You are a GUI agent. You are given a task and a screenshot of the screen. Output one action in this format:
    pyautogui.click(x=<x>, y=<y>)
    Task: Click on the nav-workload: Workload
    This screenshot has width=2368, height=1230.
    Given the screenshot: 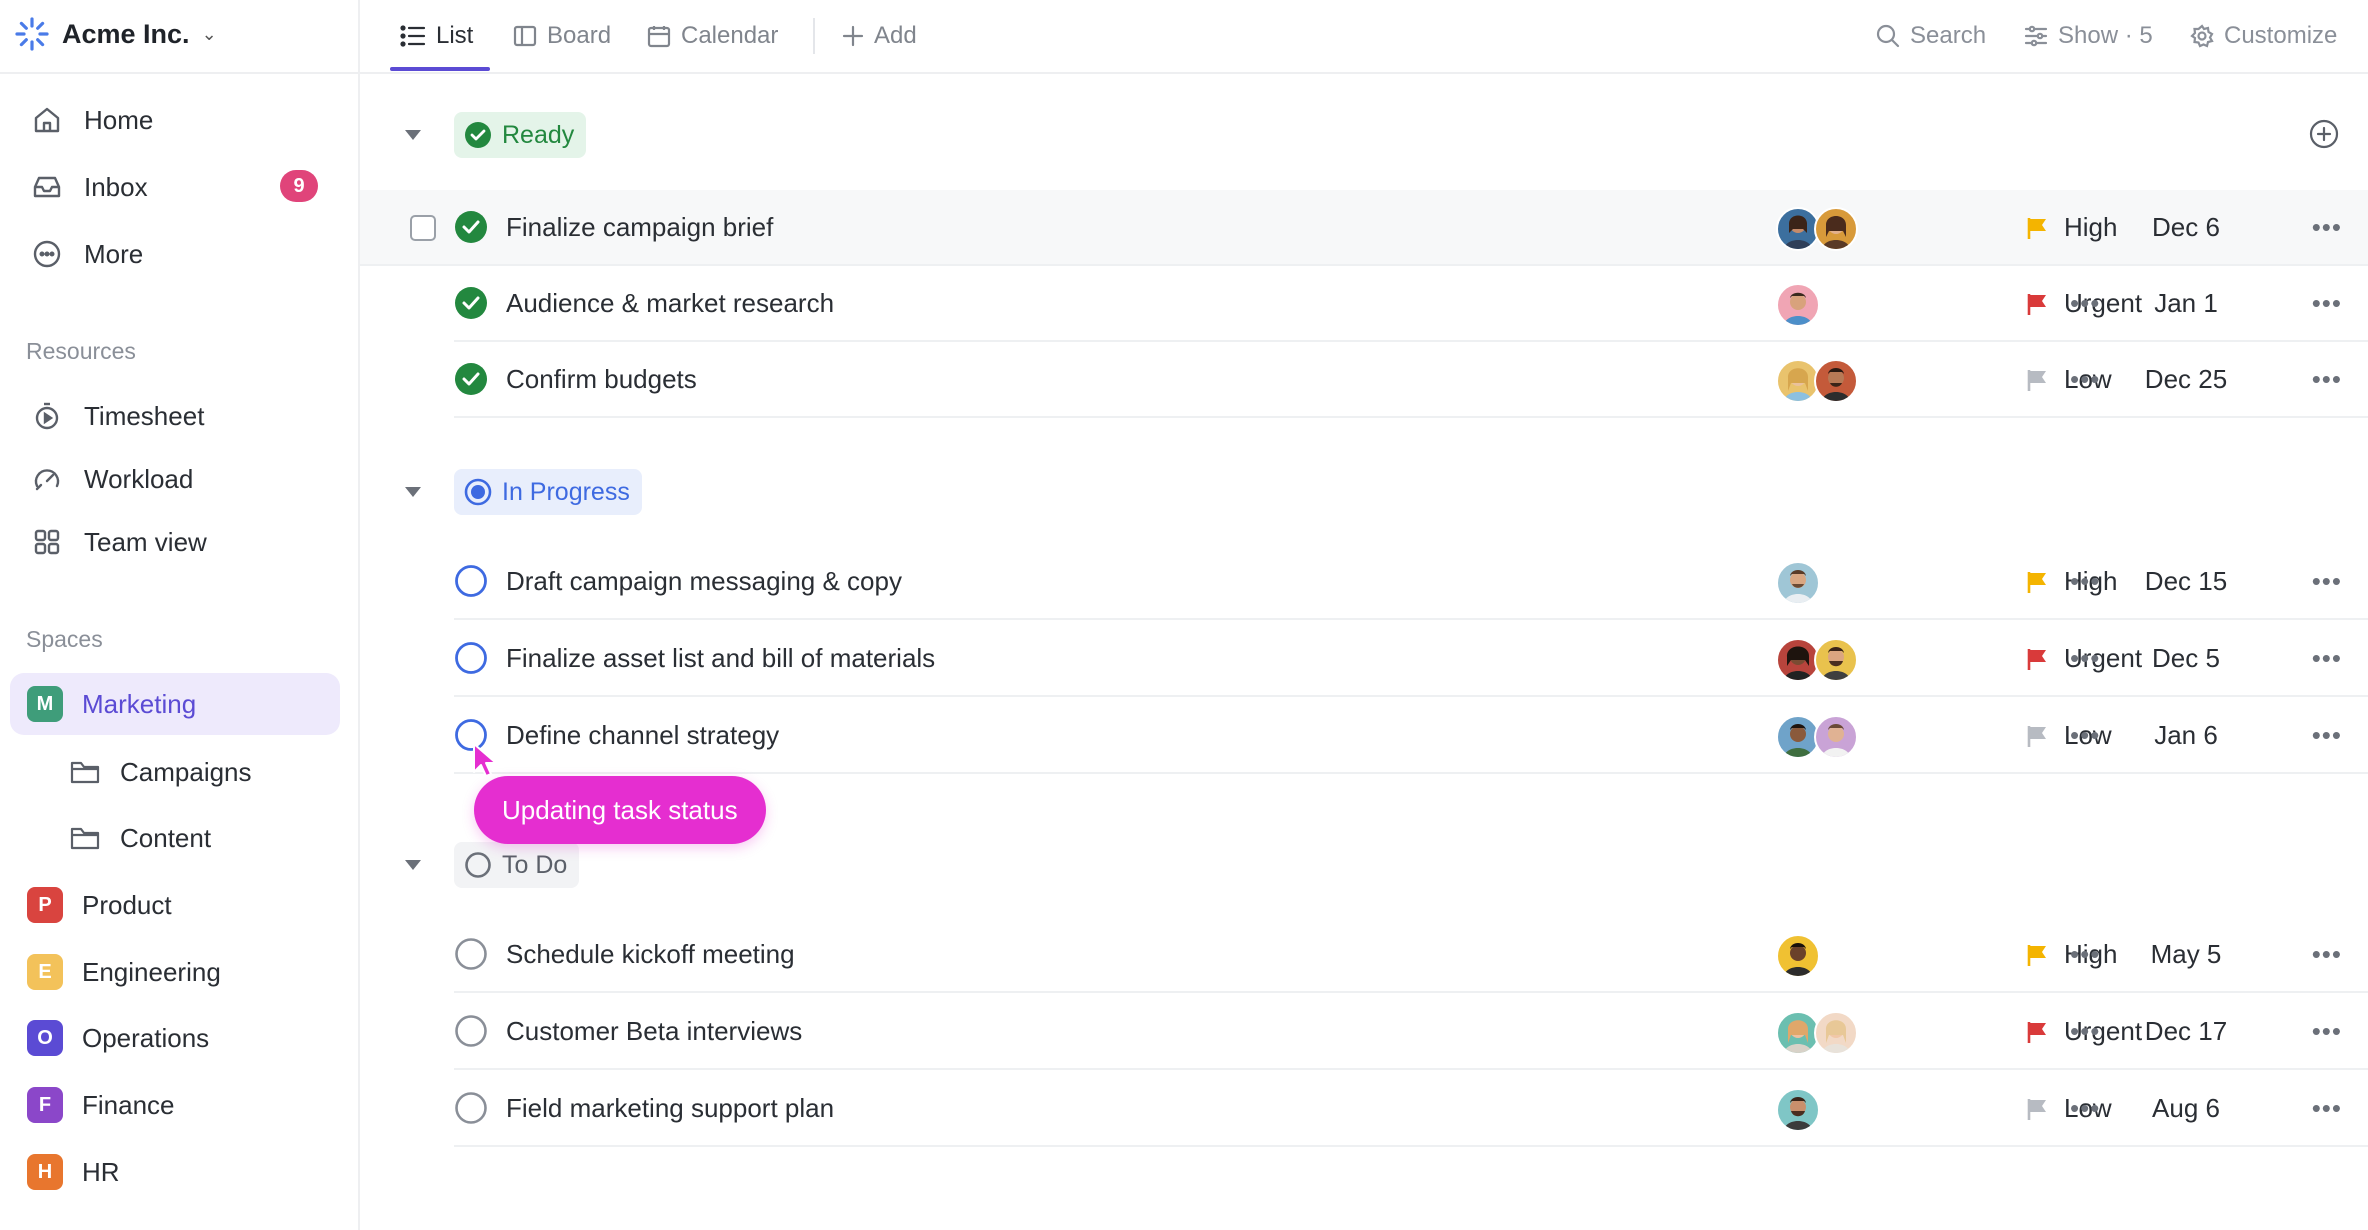 What is the action you would take?
    pyautogui.click(x=175, y=479)
    